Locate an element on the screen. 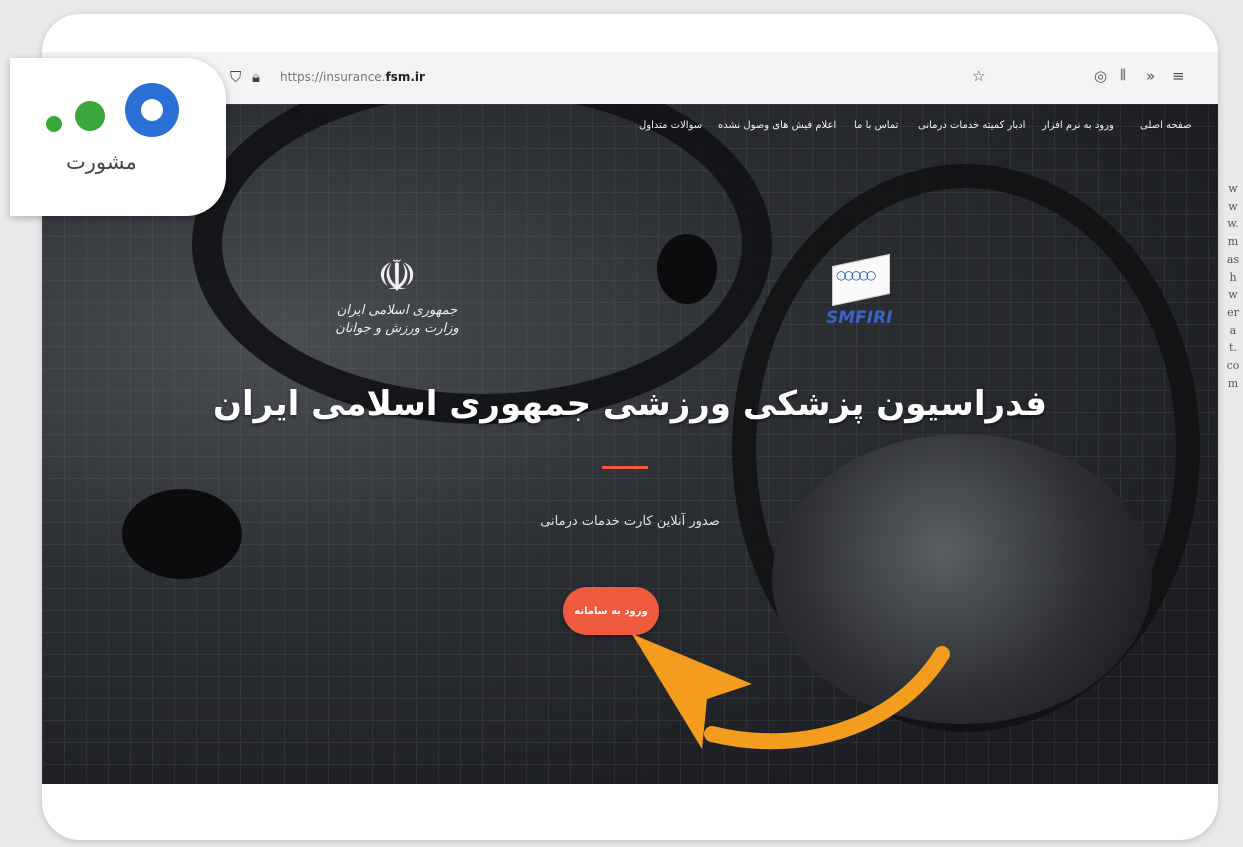  hero-title: فدراسیون پزشکی ورزشی جمهوری اسلامی ایران is located at coordinates (630, 404).